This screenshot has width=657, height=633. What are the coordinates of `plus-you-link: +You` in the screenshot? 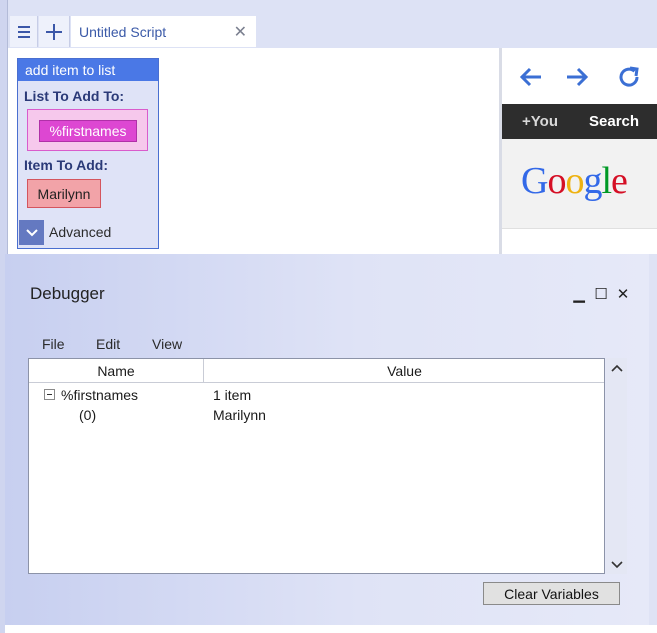 It's located at (540, 121).